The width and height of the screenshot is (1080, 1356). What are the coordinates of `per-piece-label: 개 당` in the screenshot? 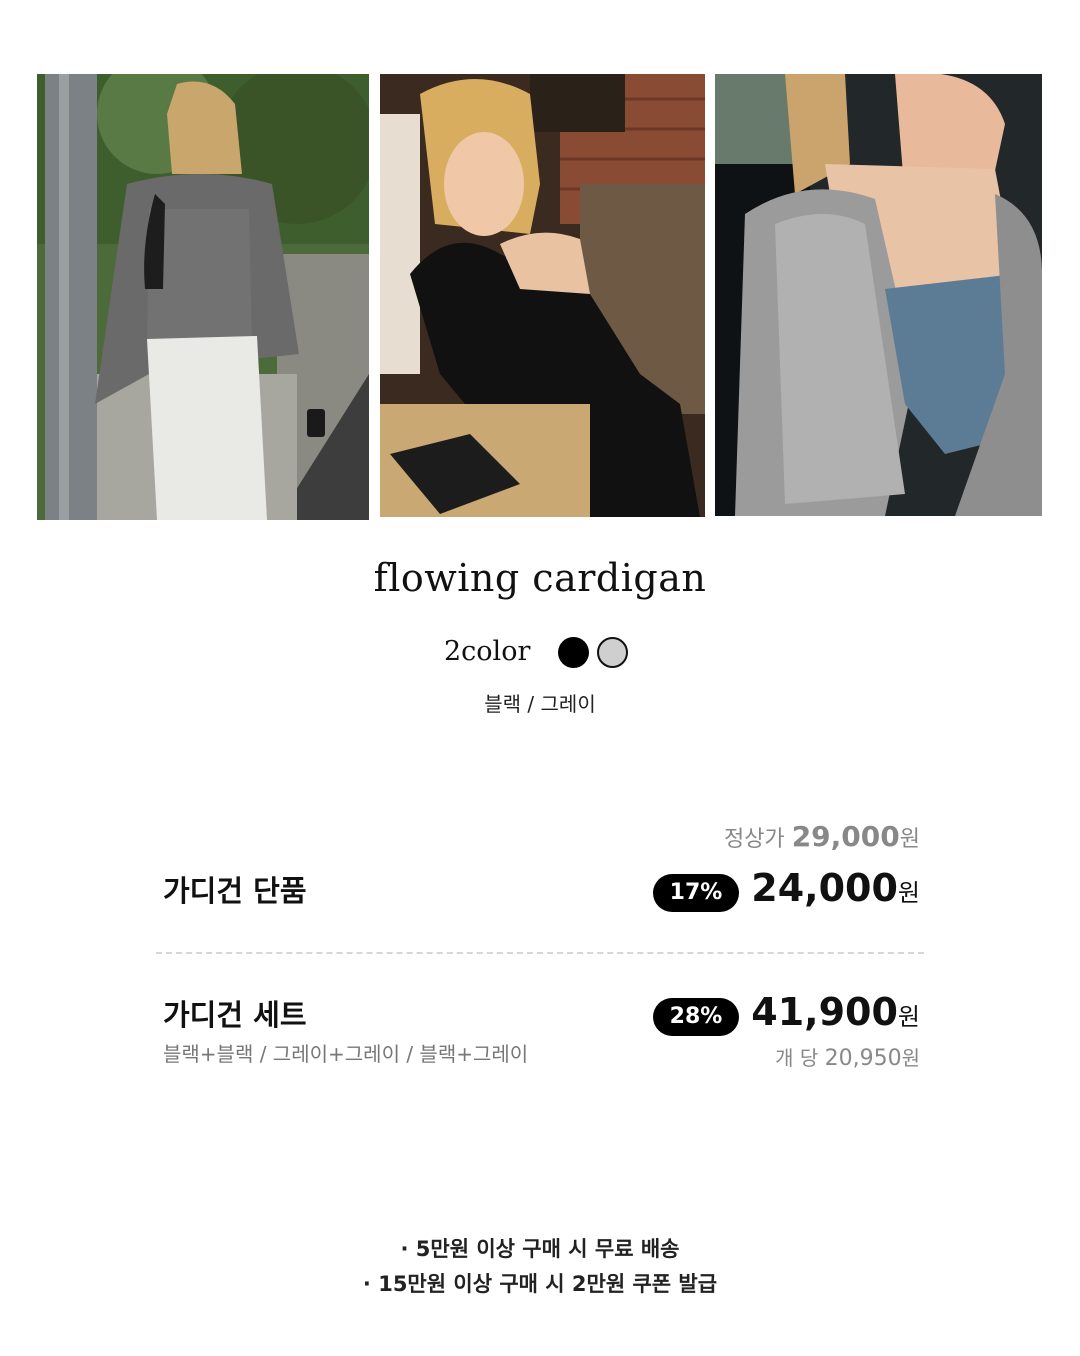 It's located at (797, 1058).